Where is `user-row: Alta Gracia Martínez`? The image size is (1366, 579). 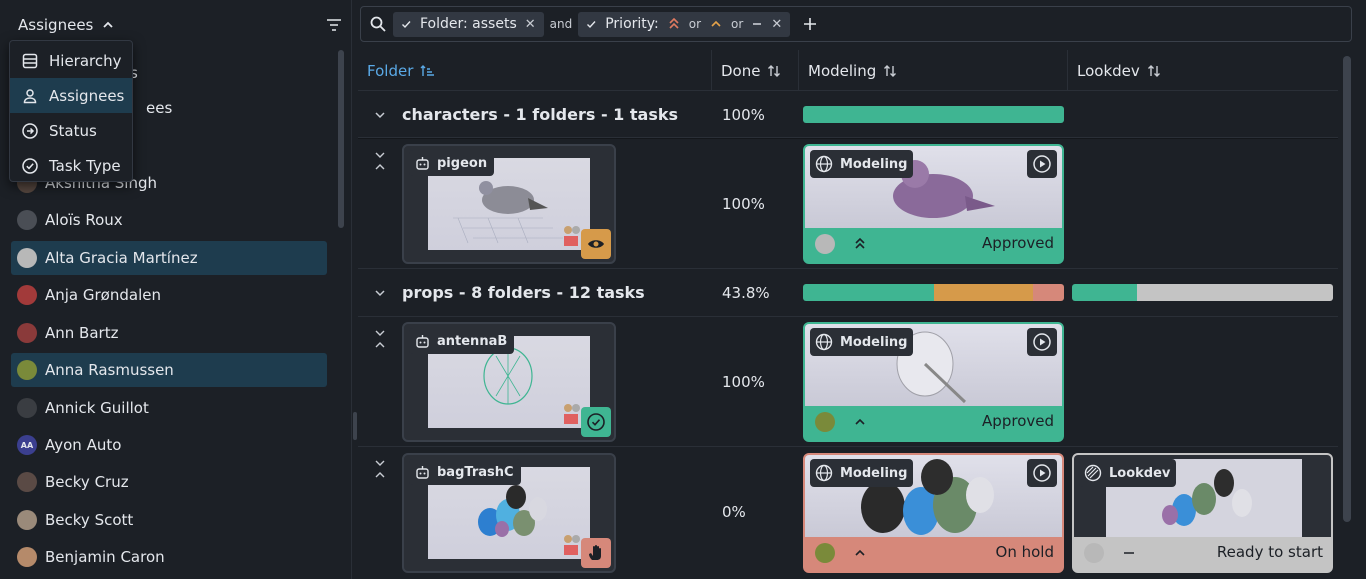 user-row: Alta Gracia Martínez is located at coordinates (169, 258).